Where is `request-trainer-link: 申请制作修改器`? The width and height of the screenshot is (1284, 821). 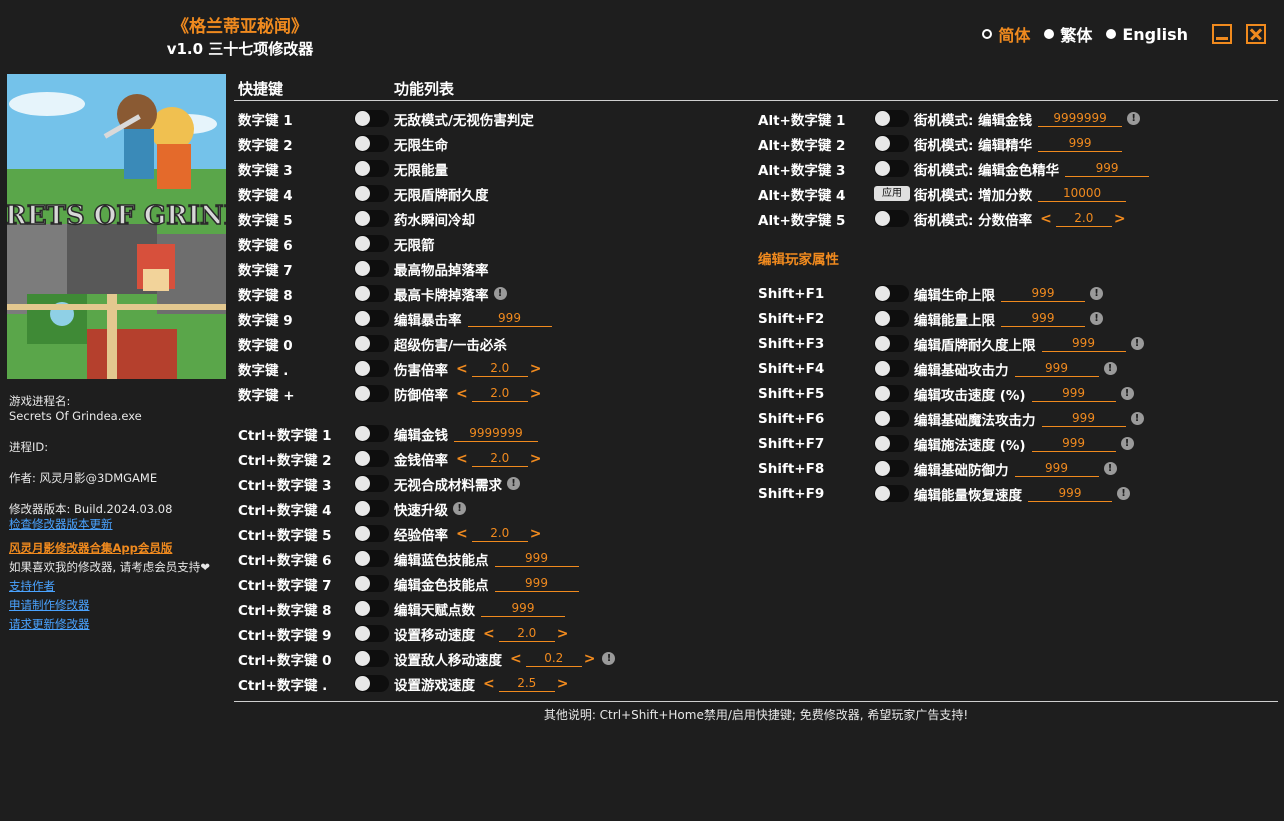
request-trainer-link: 申请制作修改器 is located at coordinates (120, 605).